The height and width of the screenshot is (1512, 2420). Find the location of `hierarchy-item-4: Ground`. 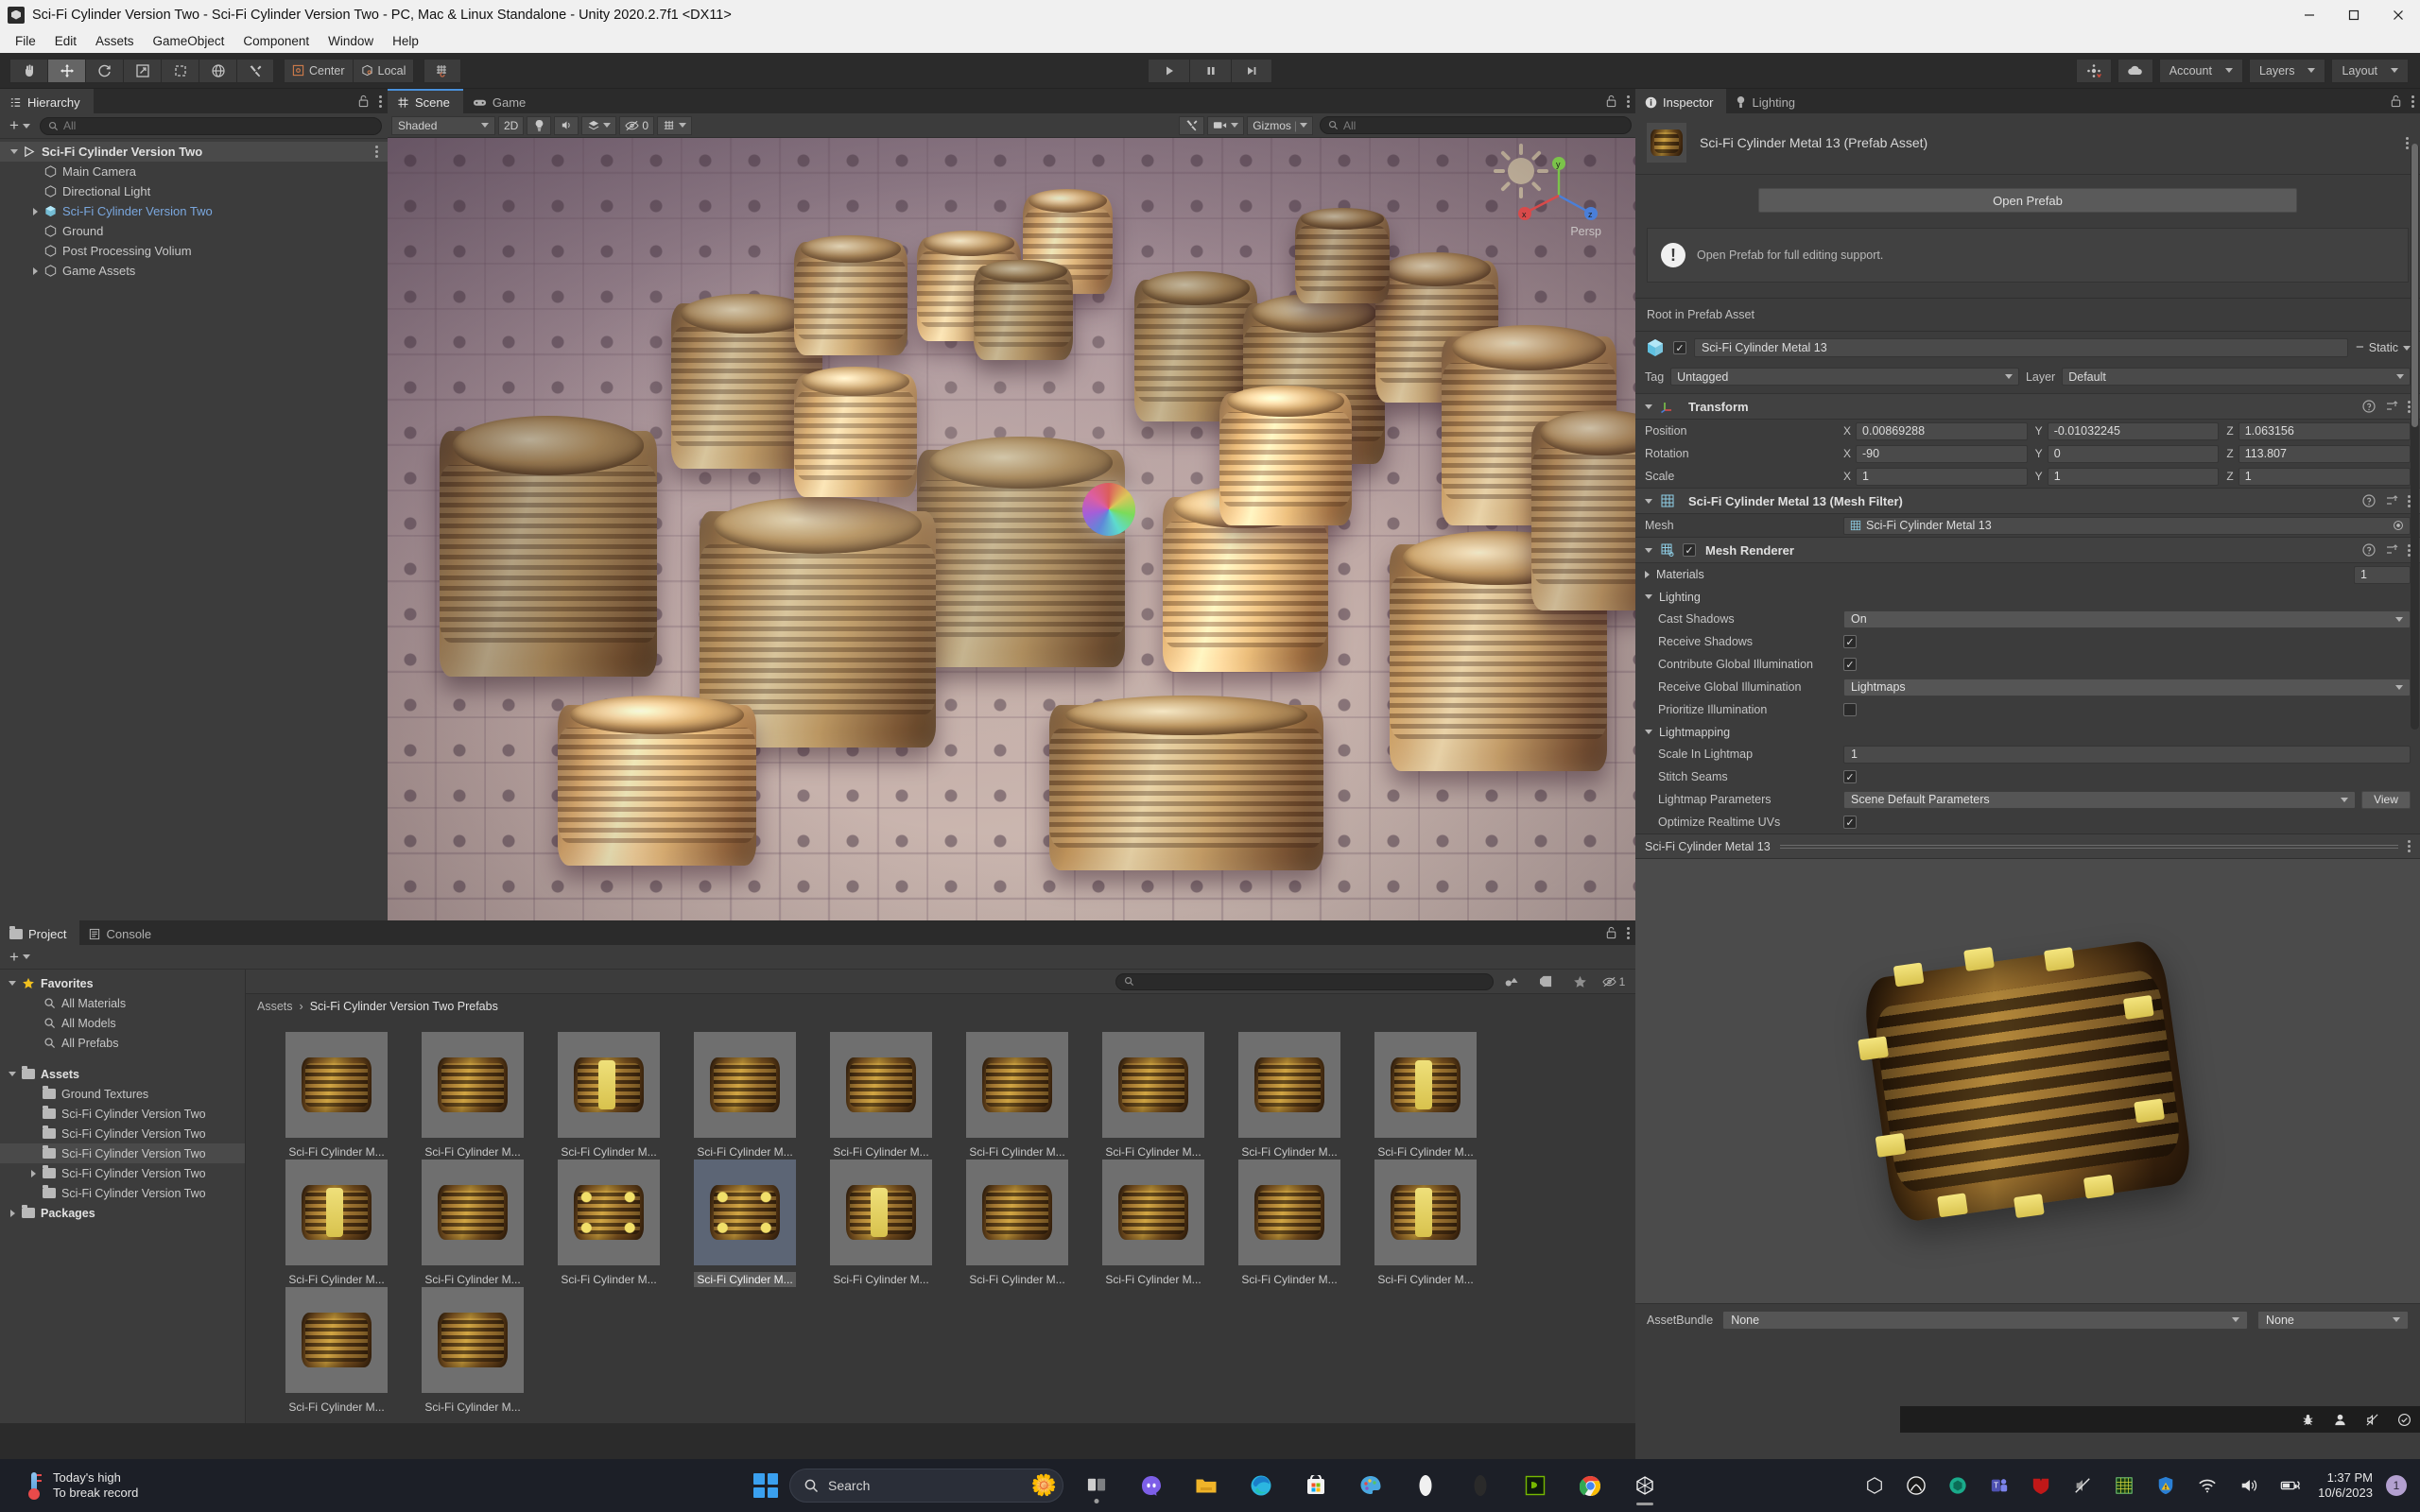

hierarchy-item-4: Ground is located at coordinates (194, 231).